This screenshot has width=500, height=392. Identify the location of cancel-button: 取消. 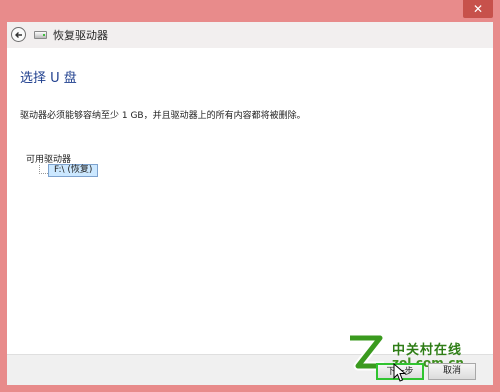
(452, 371).